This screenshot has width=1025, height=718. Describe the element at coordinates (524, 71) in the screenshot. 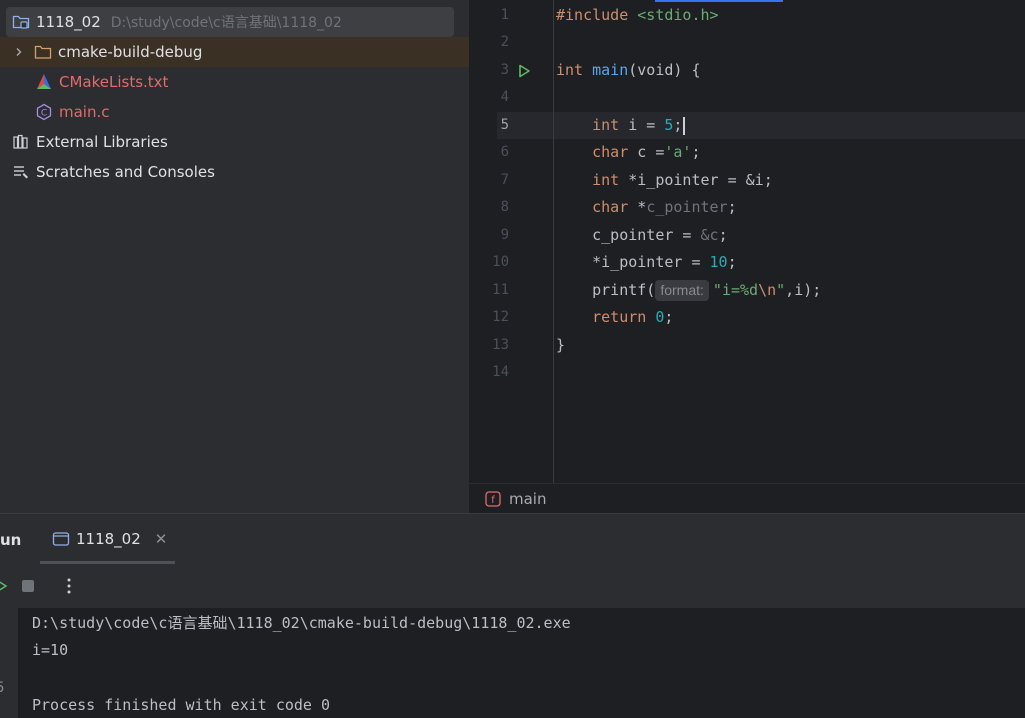

I see `run-gutter-icon` at that location.